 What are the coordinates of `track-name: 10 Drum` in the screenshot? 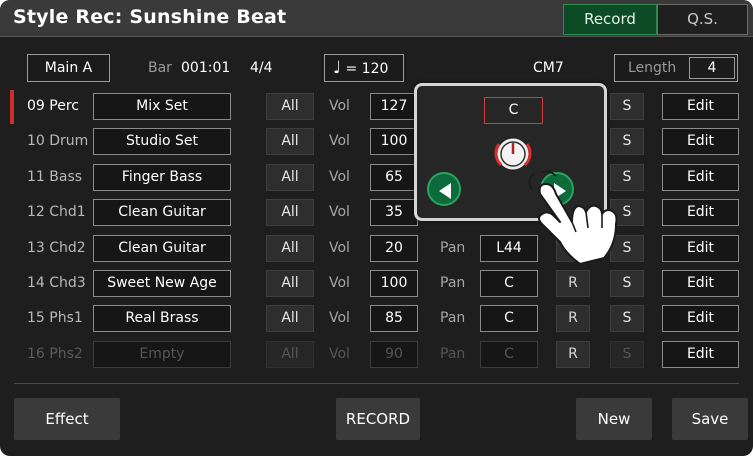 It's located at (58, 141).